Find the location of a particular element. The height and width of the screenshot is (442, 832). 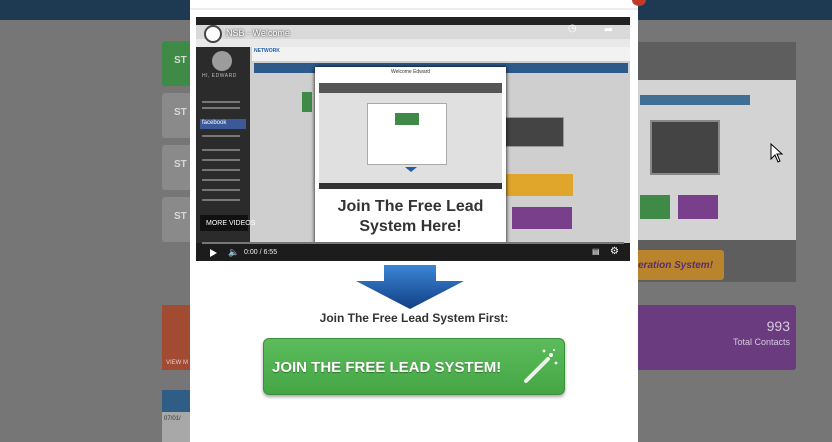

join-free-lead-system-button: JOIN THE FREE LEAD SYSTEM! is located at coordinates (414, 366).